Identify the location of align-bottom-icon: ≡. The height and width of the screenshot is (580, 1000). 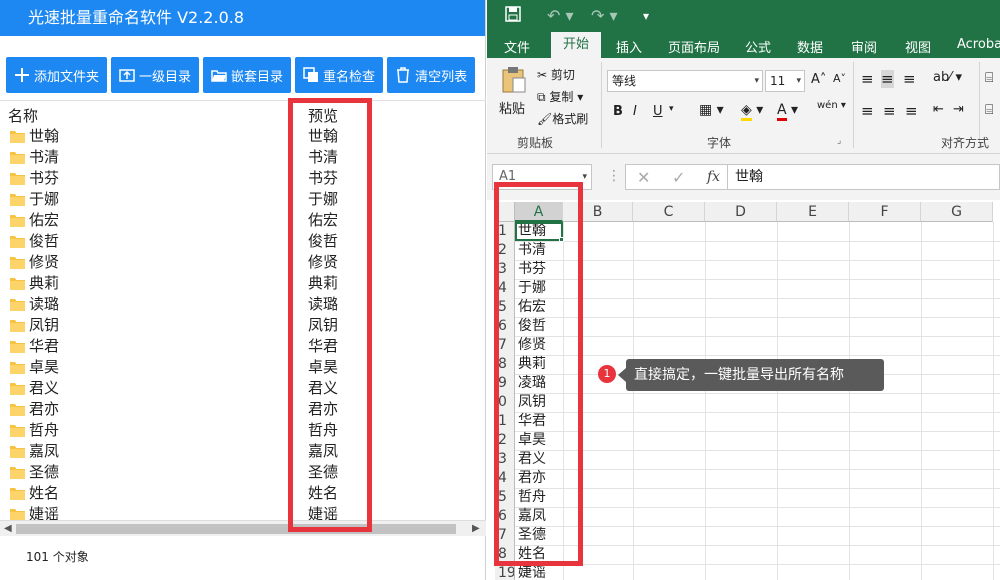
(909, 79).